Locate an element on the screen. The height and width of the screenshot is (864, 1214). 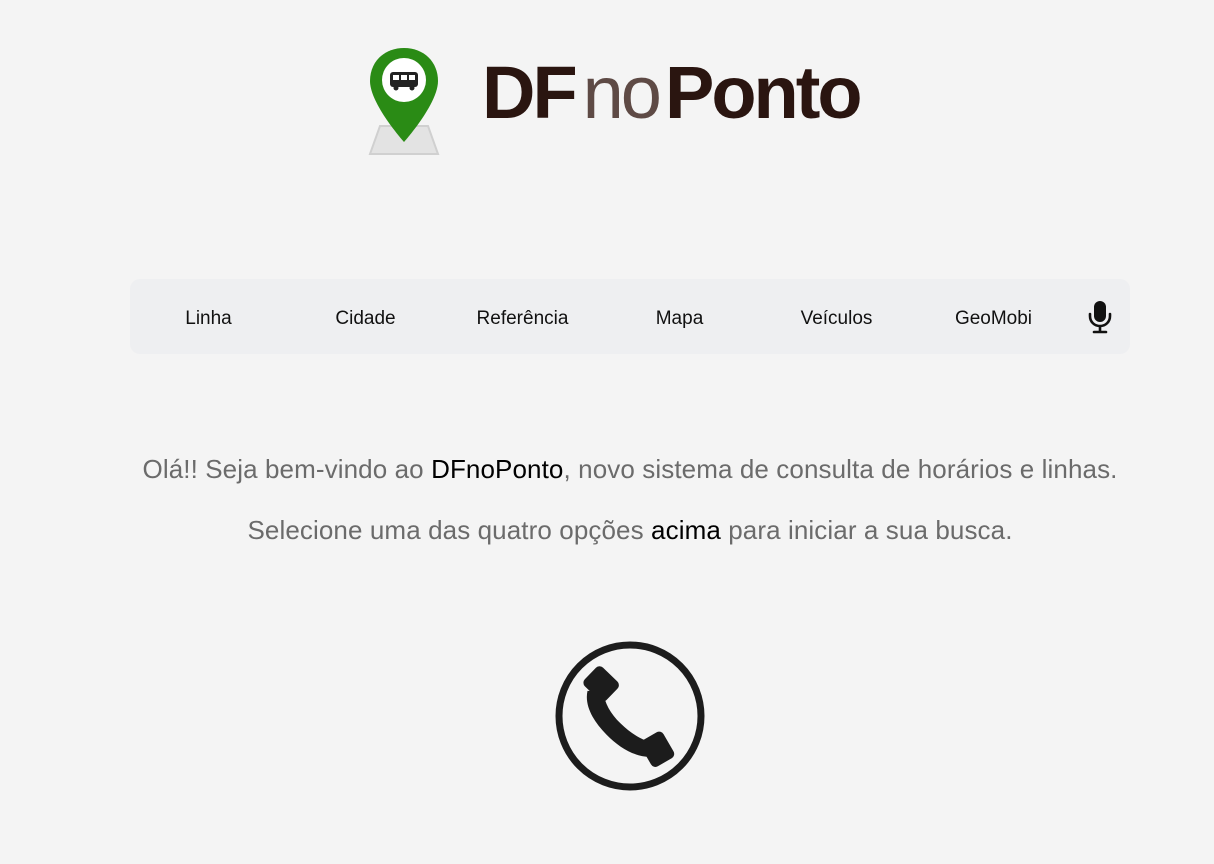
nav-item-referencia: Referência is located at coordinates (522, 316).